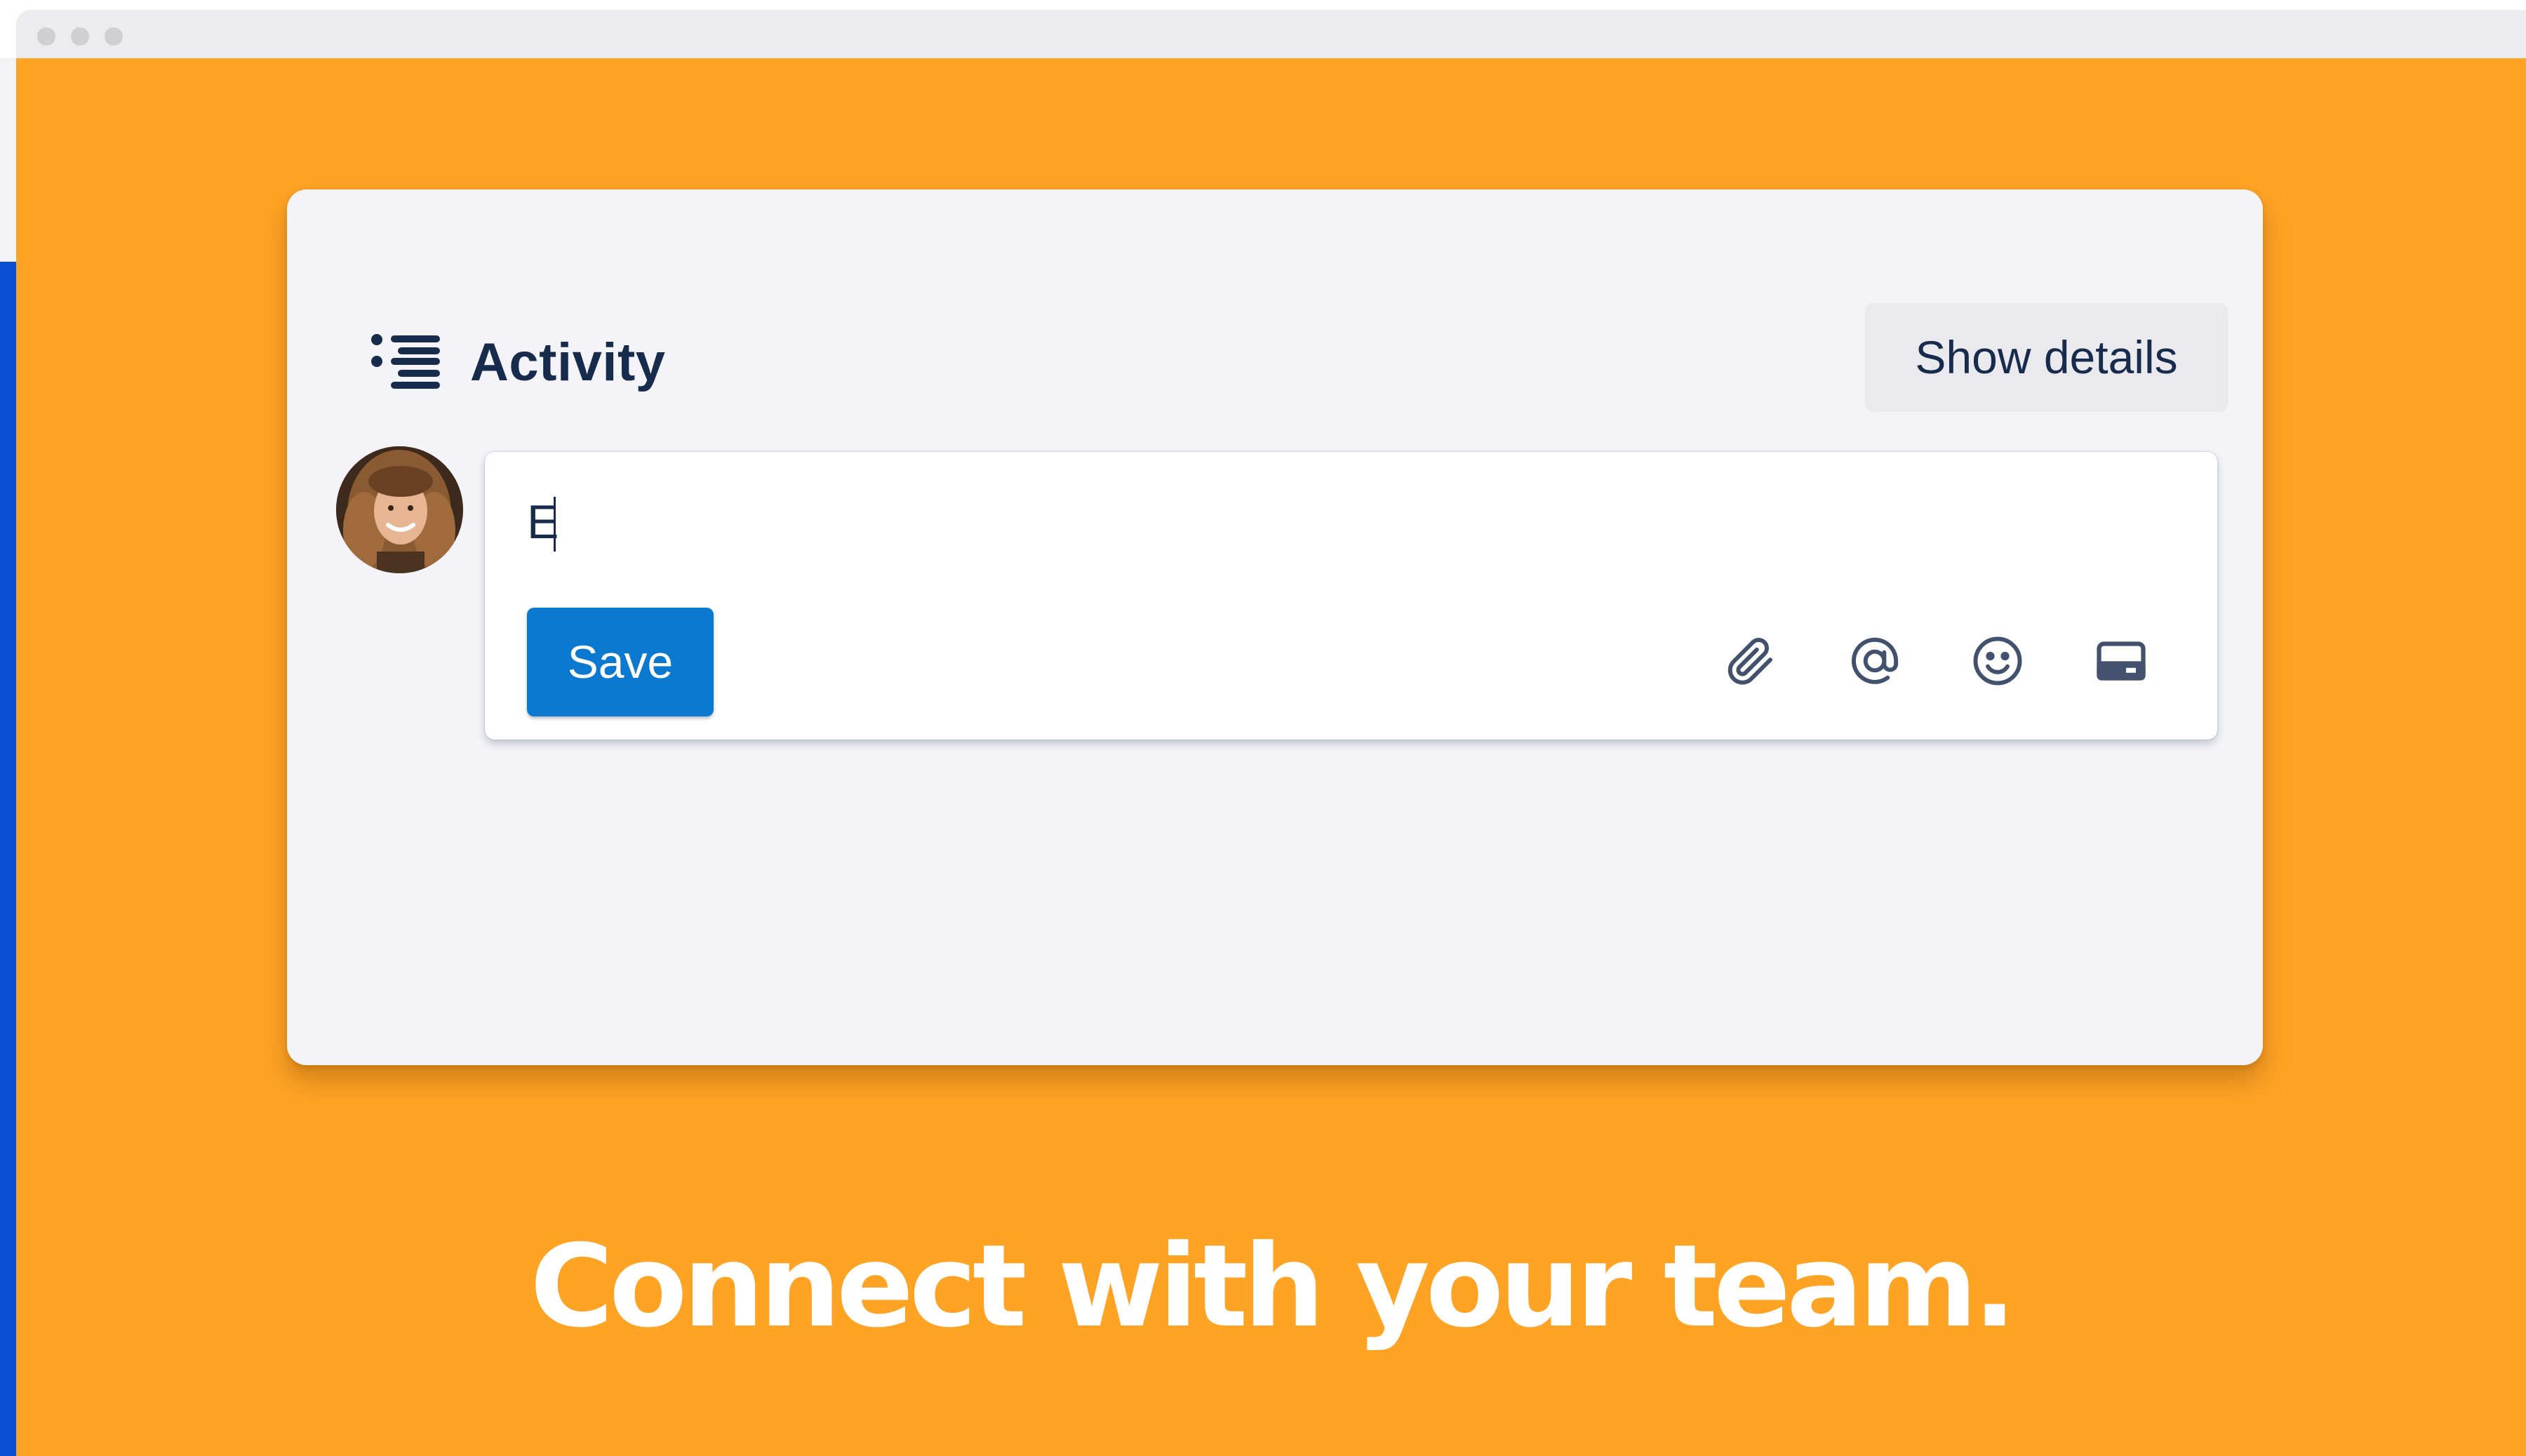 The image size is (2526, 1456). What do you see at coordinates (568, 363) in the screenshot?
I see `activity-title: Activity` at bounding box center [568, 363].